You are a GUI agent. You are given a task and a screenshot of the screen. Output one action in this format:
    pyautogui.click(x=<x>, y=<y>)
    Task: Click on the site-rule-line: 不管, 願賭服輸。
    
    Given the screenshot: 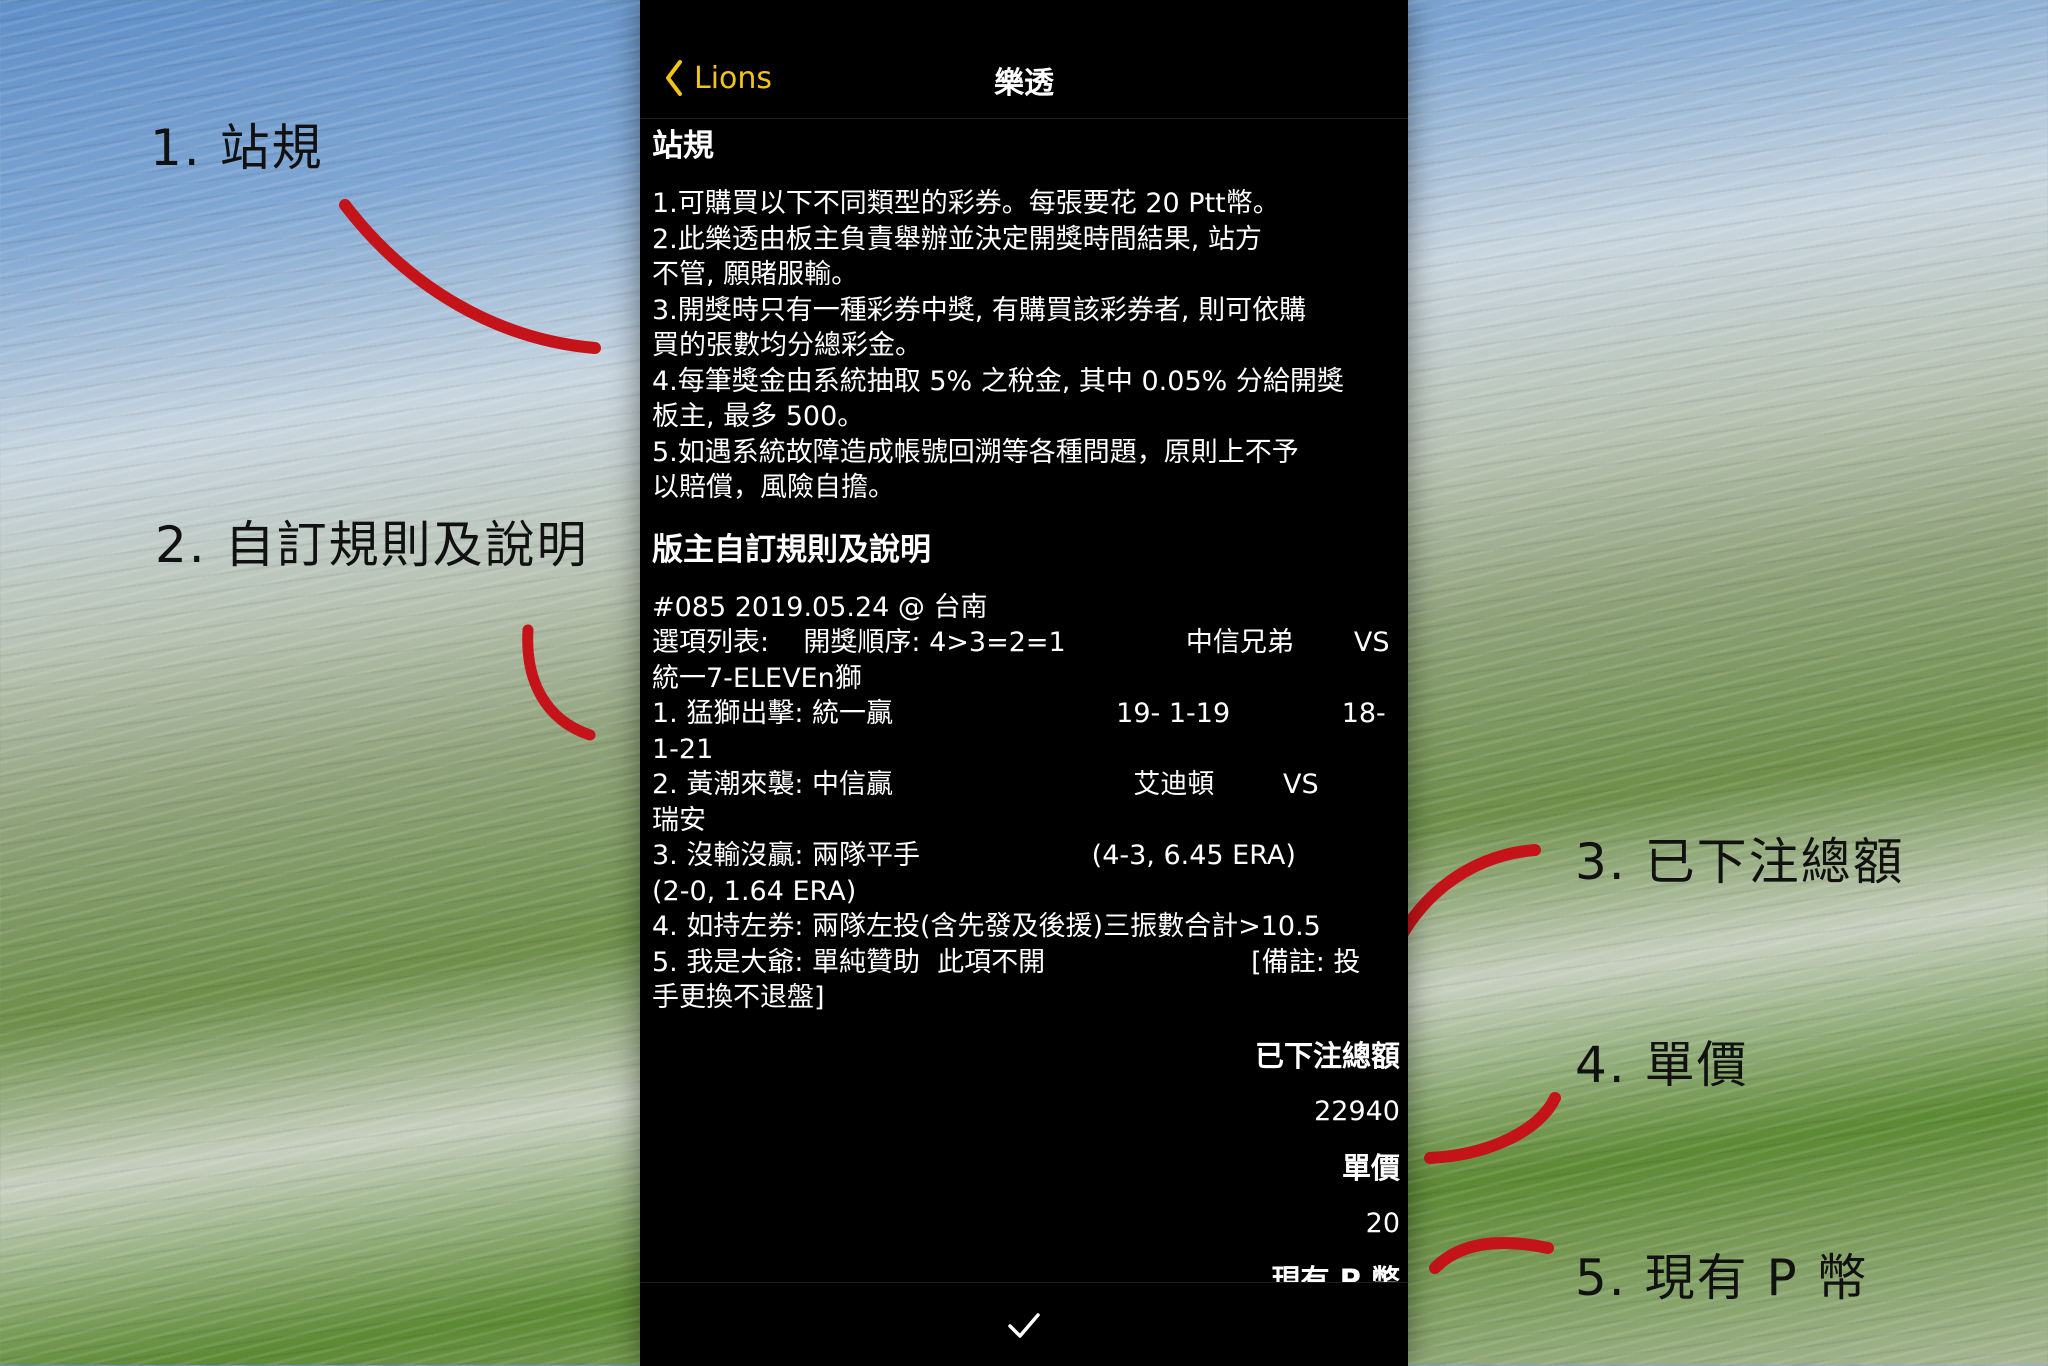 What is the action you would take?
    pyautogui.click(x=755, y=274)
    